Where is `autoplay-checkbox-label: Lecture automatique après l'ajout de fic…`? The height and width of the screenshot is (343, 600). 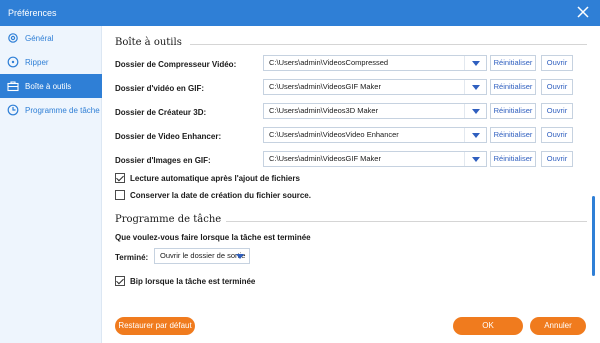
autoplay-checkbox-label: Lecture automatique après l'ajout de fic… is located at coordinates (215, 178).